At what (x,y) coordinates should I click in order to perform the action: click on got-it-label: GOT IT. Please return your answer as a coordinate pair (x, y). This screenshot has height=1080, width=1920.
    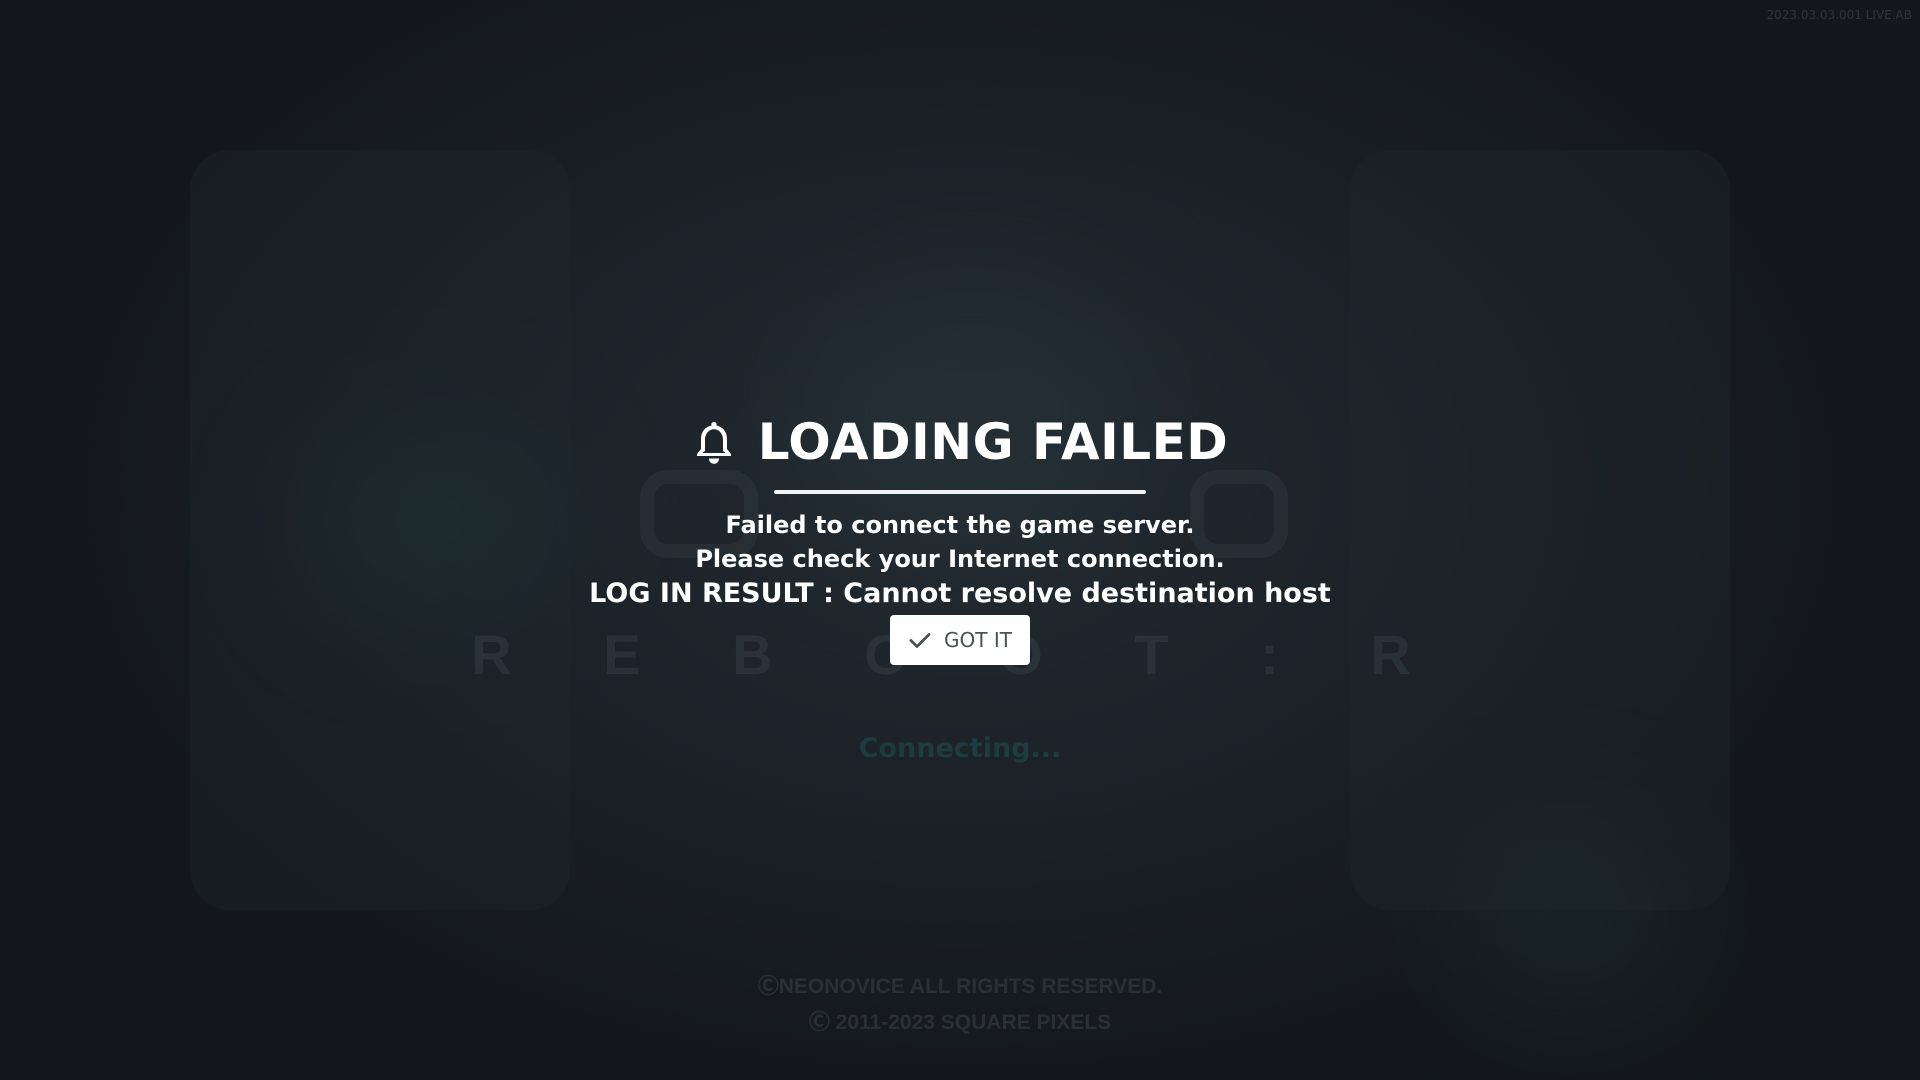
    Looking at the image, I should click on (978, 640).